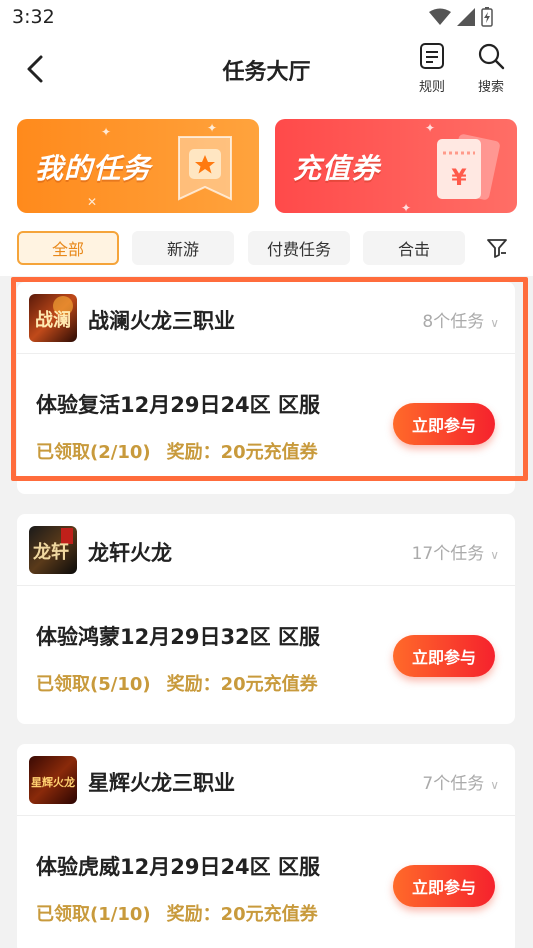 The width and height of the screenshot is (533, 948). Describe the element at coordinates (490, 87) in the screenshot. I see `search-label: 搜索` at that location.